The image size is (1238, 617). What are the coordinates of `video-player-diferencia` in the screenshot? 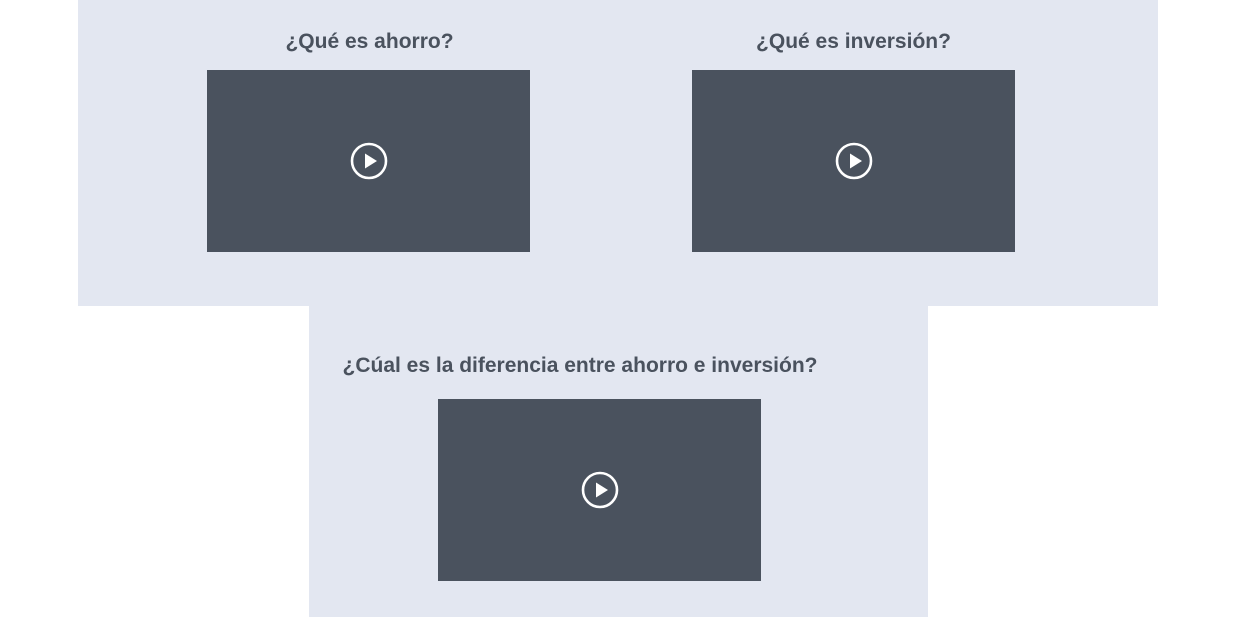 It's located at (599, 490).